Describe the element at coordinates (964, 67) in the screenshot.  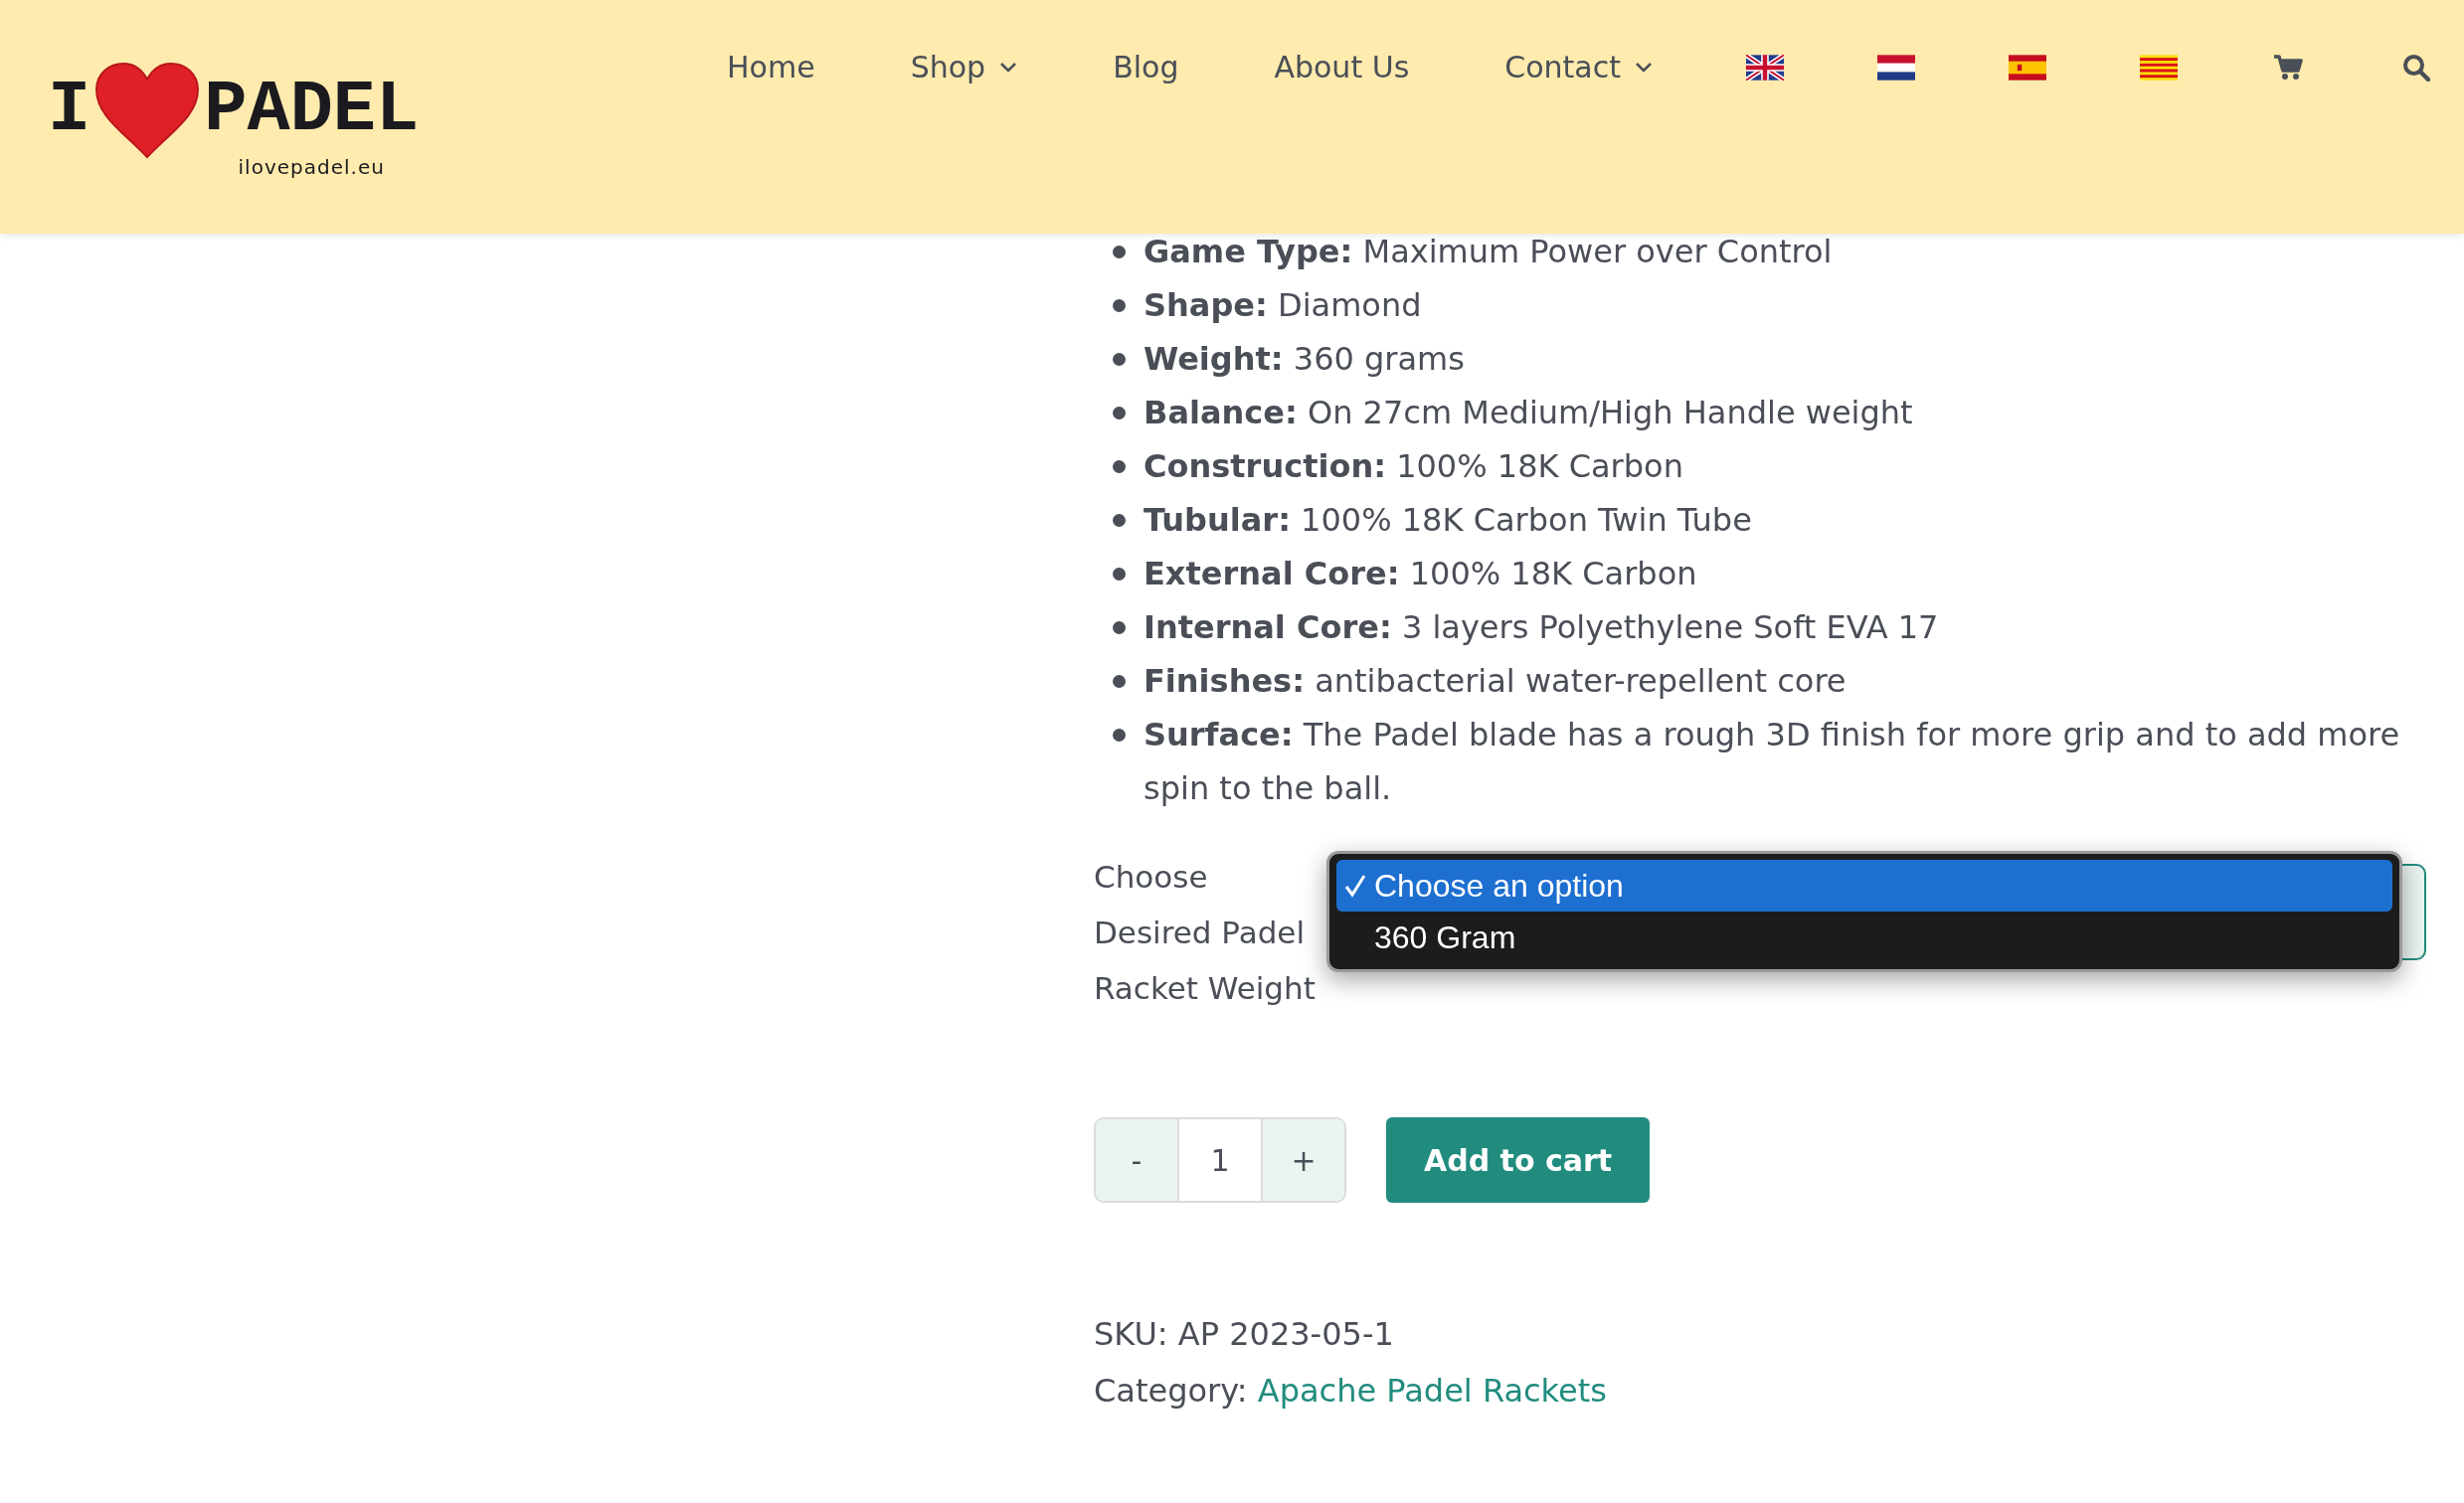
I see `nav-link: Shop` at that location.